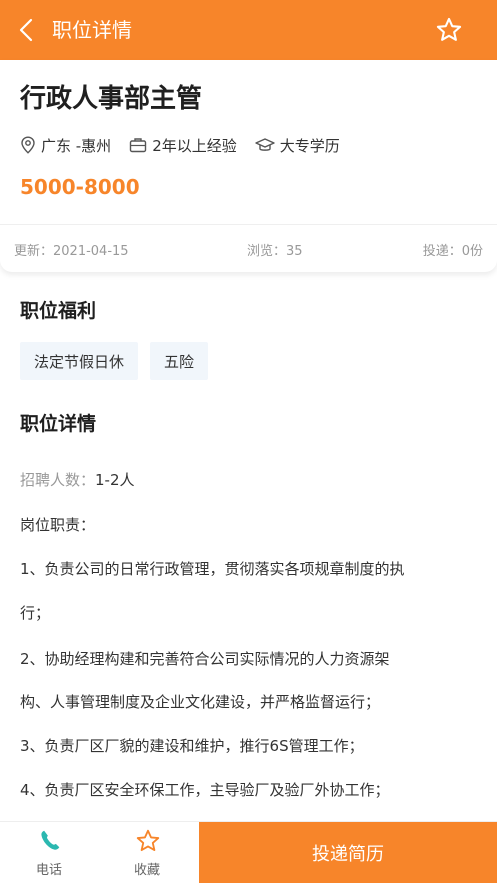 The height and width of the screenshot is (883, 497). I want to click on bottom-action-bar: 电话 收藏 投递简历, so click(248, 852).